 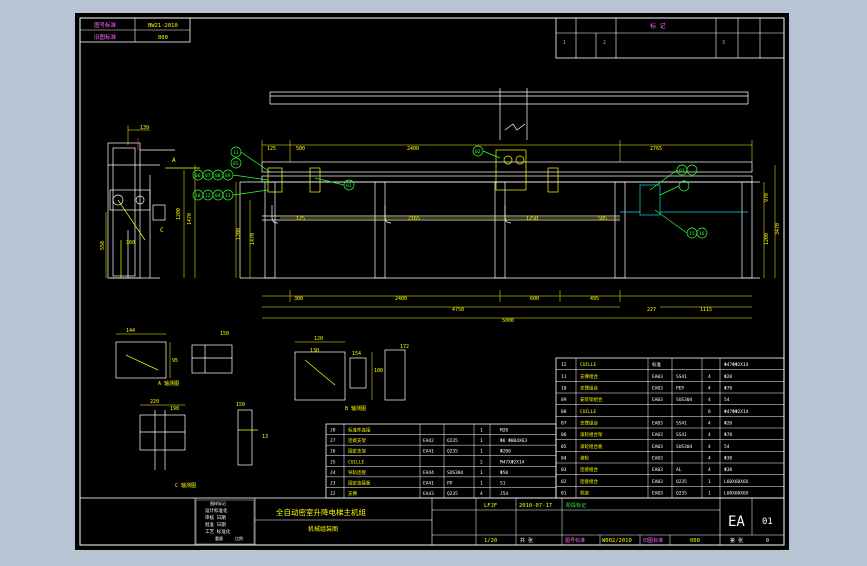 I want to click on balloon-10: 10, so click(x=198, y=196).